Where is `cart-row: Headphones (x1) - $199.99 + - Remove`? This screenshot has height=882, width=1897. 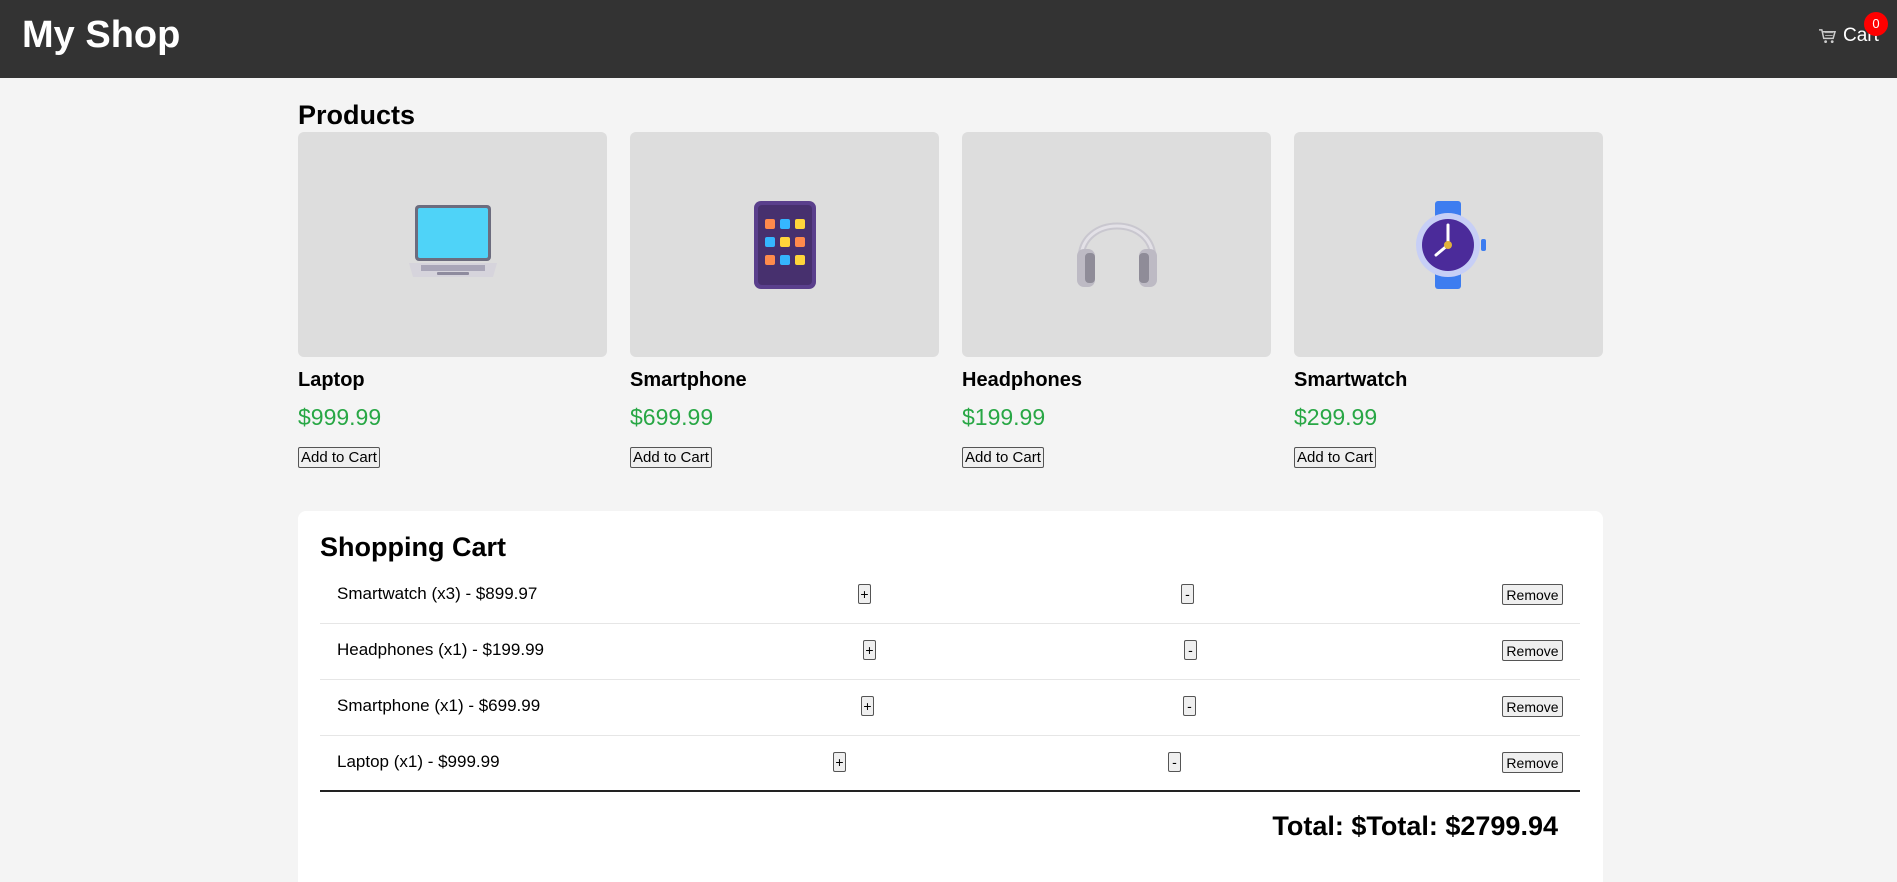
cart-row: Headphones (x1) - $199.99 + - Remove is located at coordinates (950, 652).